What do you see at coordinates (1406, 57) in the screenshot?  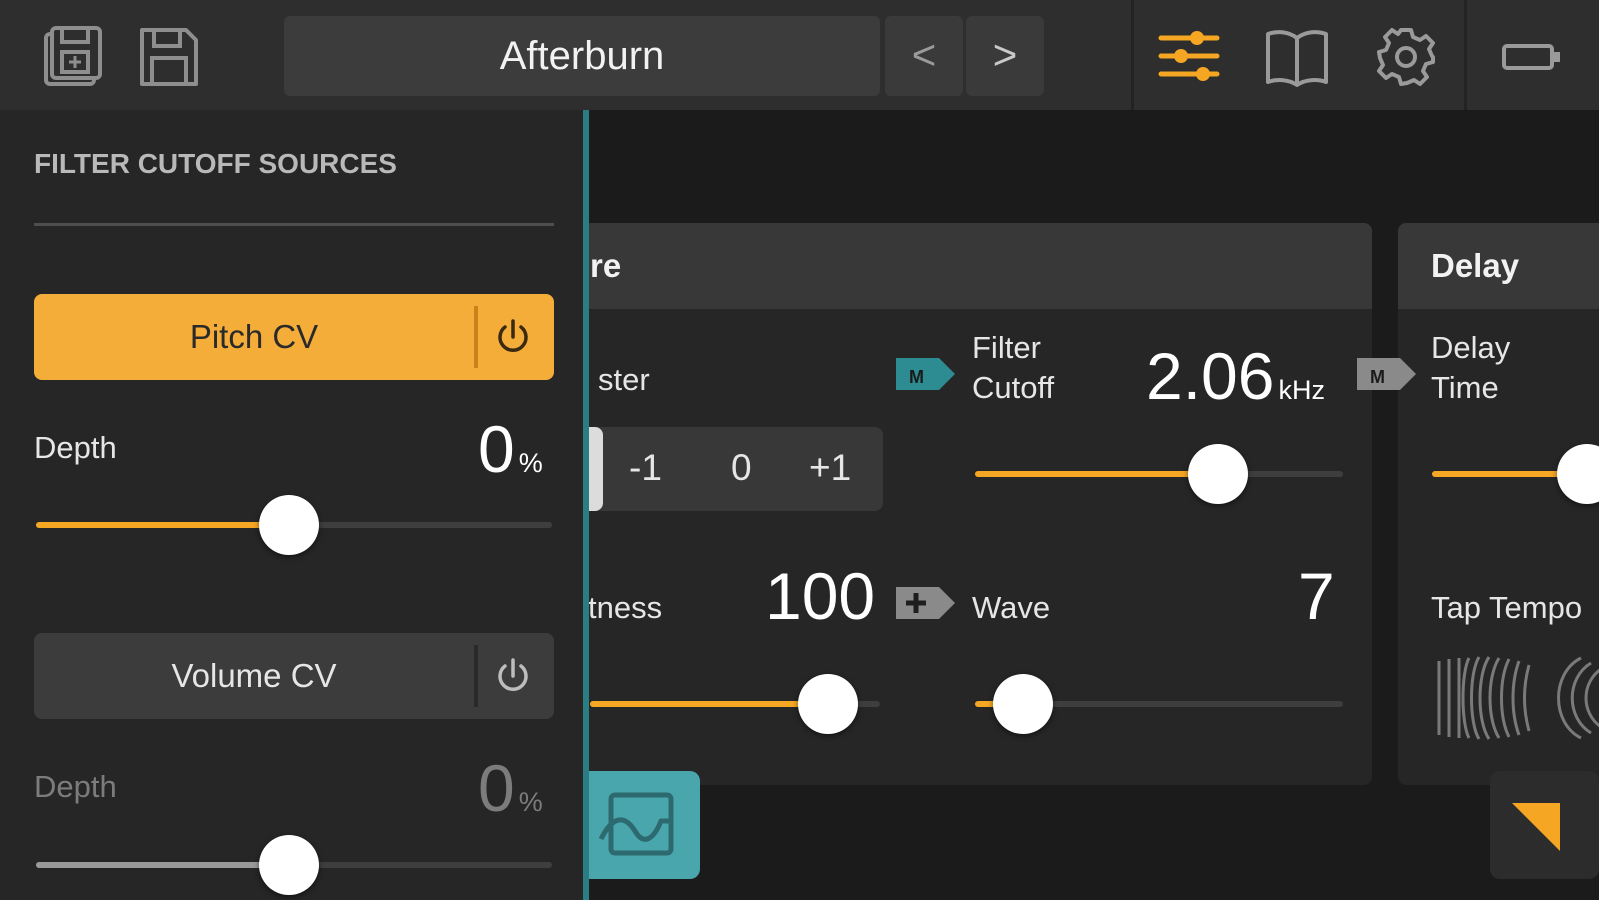 I see `gear-icon` at bounding box center [1406, 57].